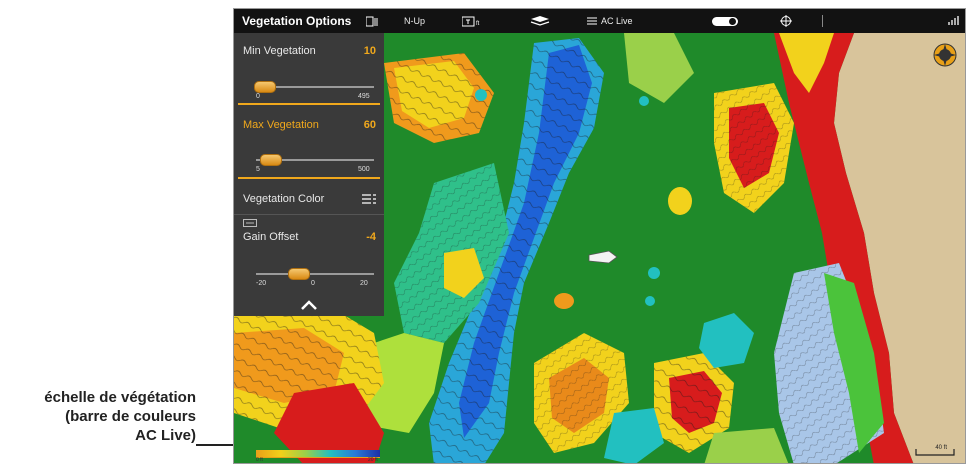 This screenshot has height=470, width=968. What do you see at coordinates (540, 21) in the screenshot?
I see `layers-icon` at bounding box center [540, 21].